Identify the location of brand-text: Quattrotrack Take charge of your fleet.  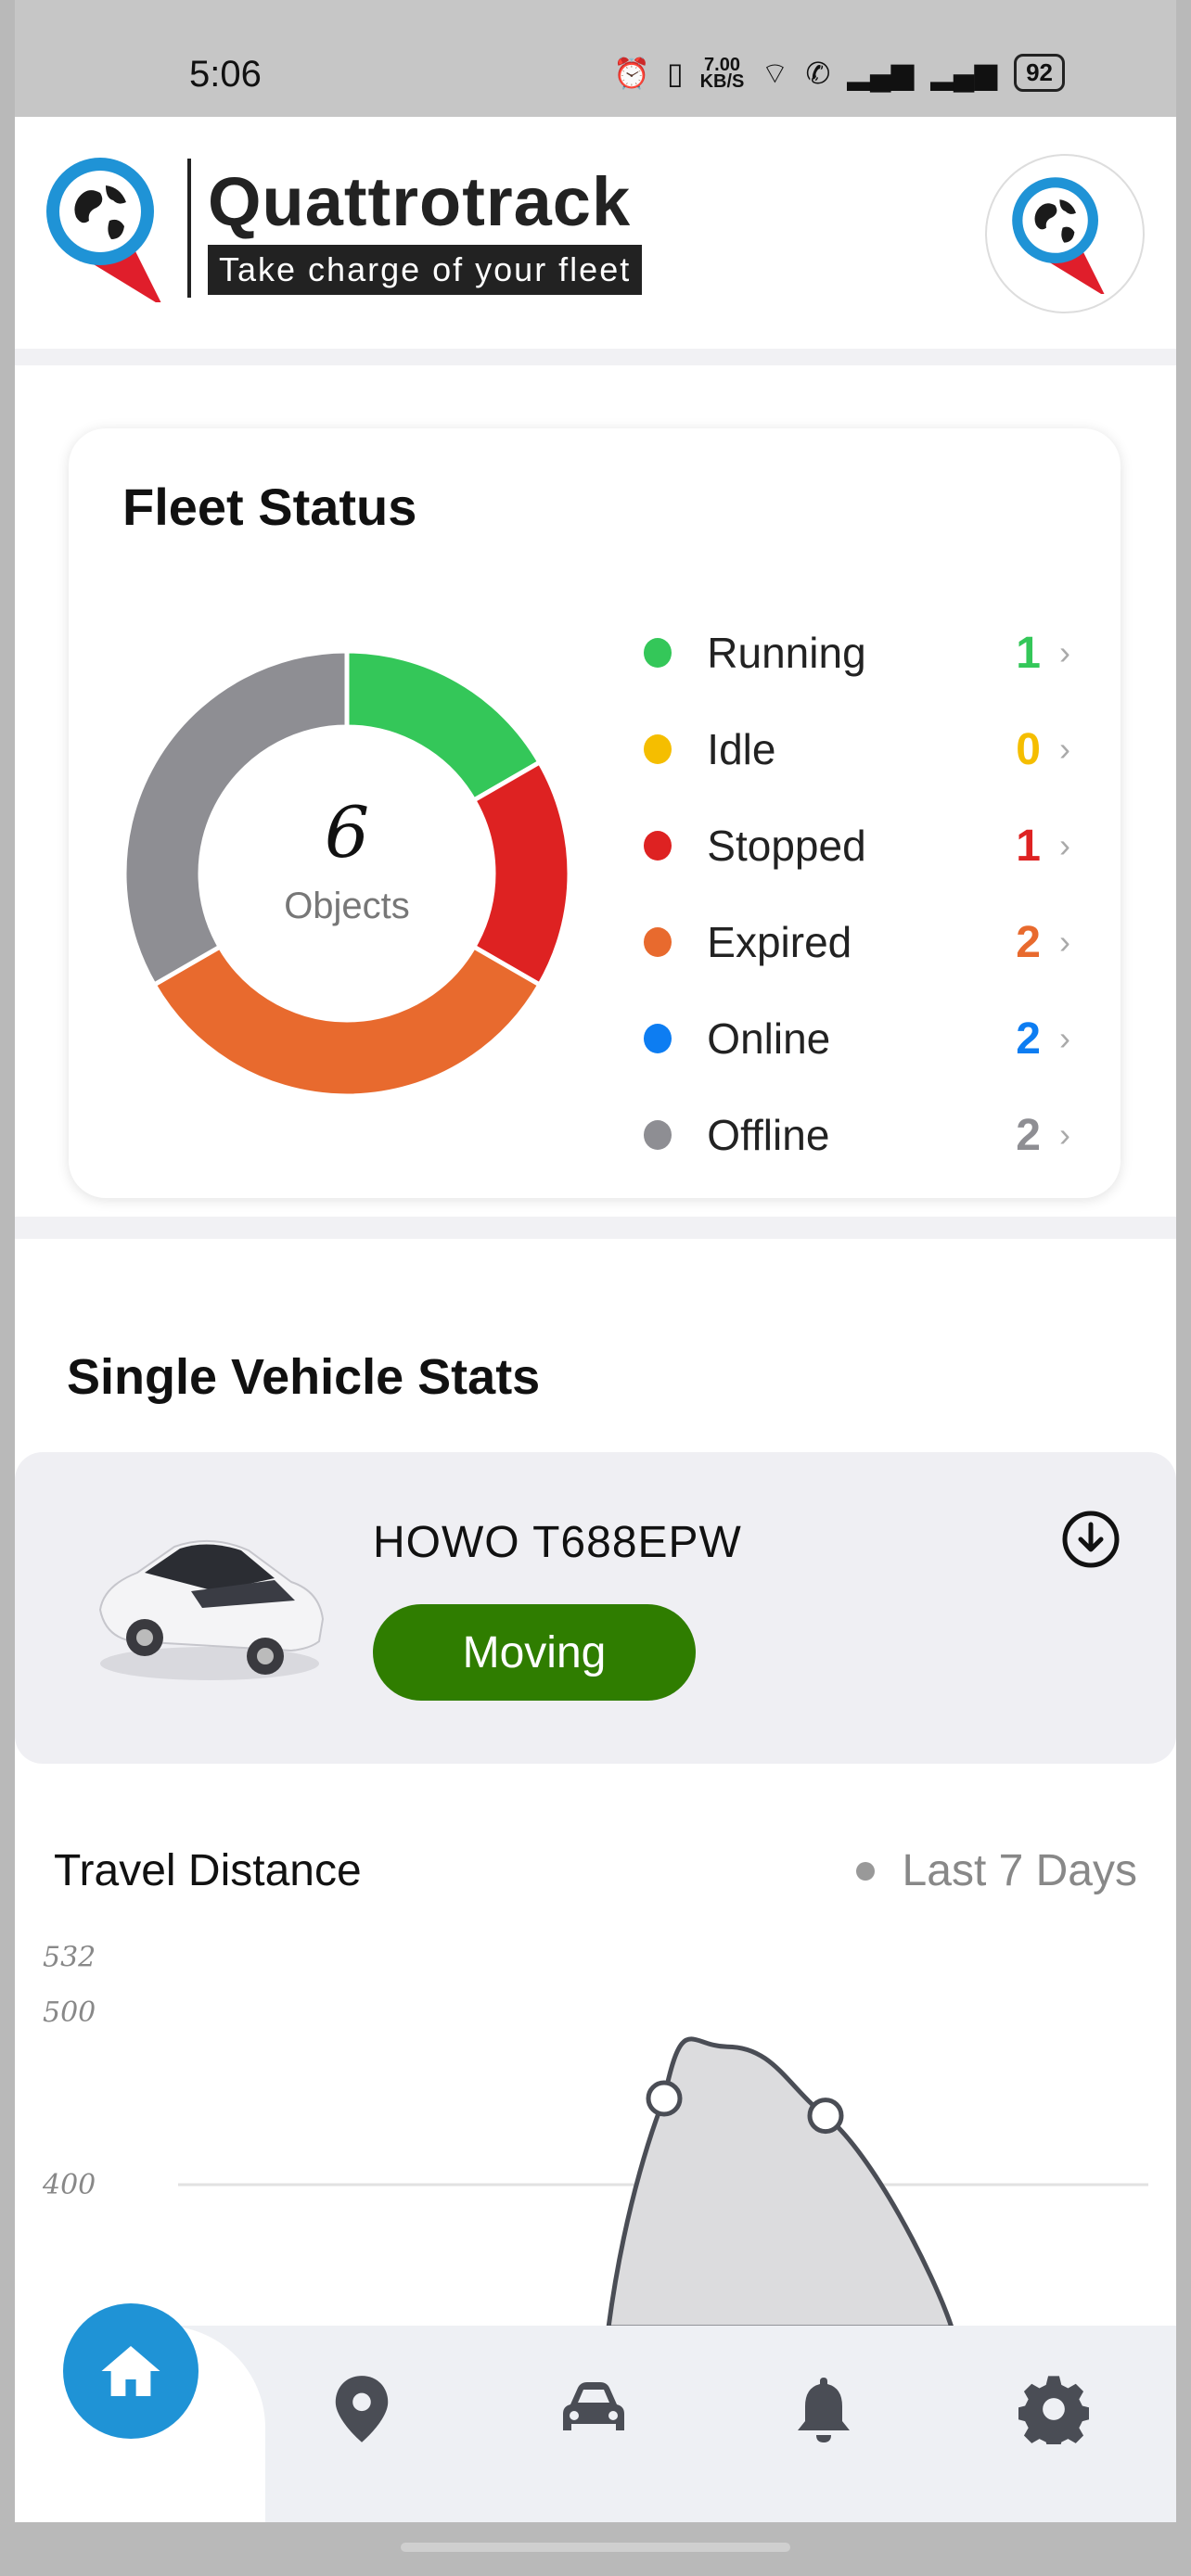
(425, 228).